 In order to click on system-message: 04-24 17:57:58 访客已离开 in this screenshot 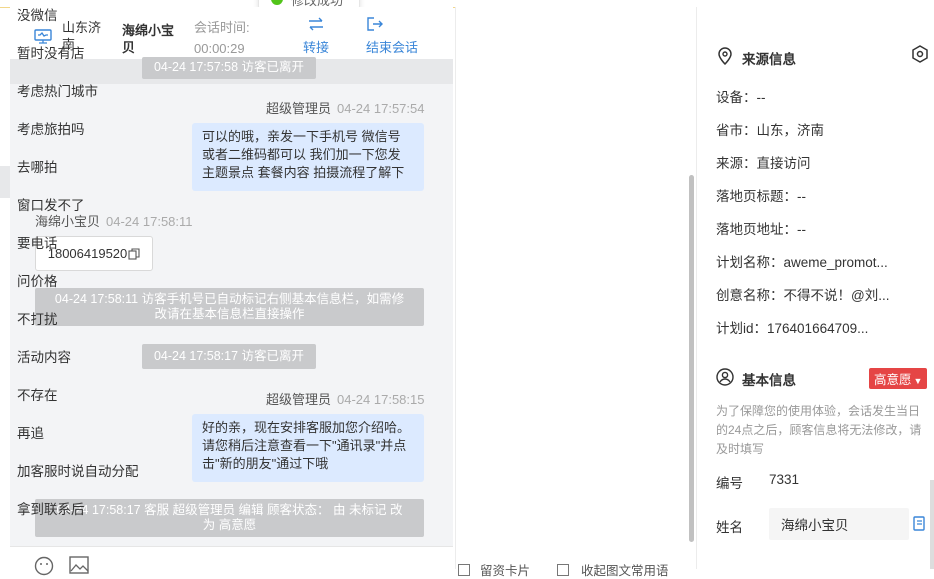, I will do `click(229, 68)`.